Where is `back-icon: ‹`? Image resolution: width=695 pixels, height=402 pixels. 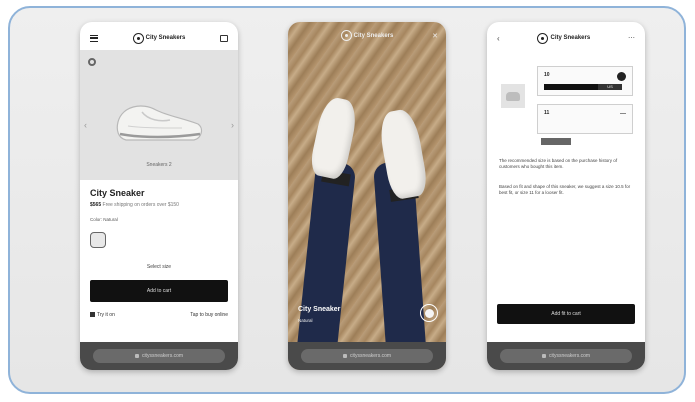 back-icon: ‹ is located at coordinates (498, 38).